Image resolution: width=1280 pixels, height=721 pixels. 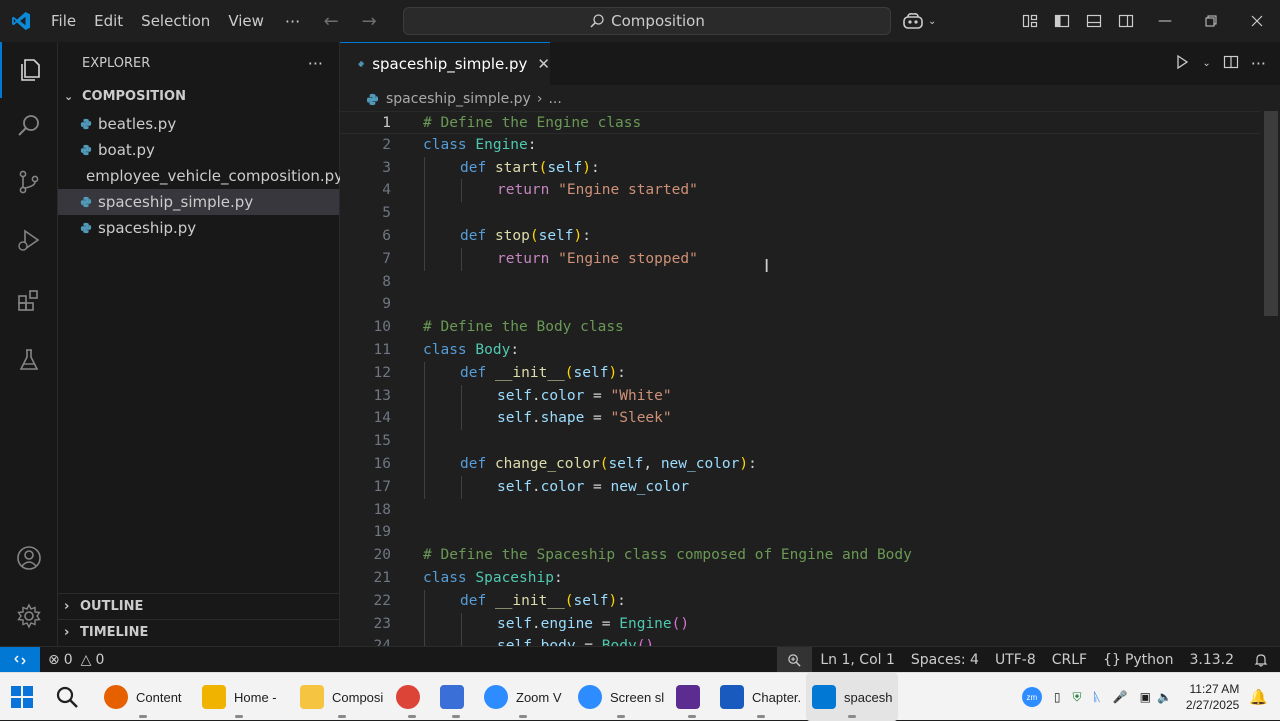 I want to click on file-item: boat.py, so click(x=198, y=150).